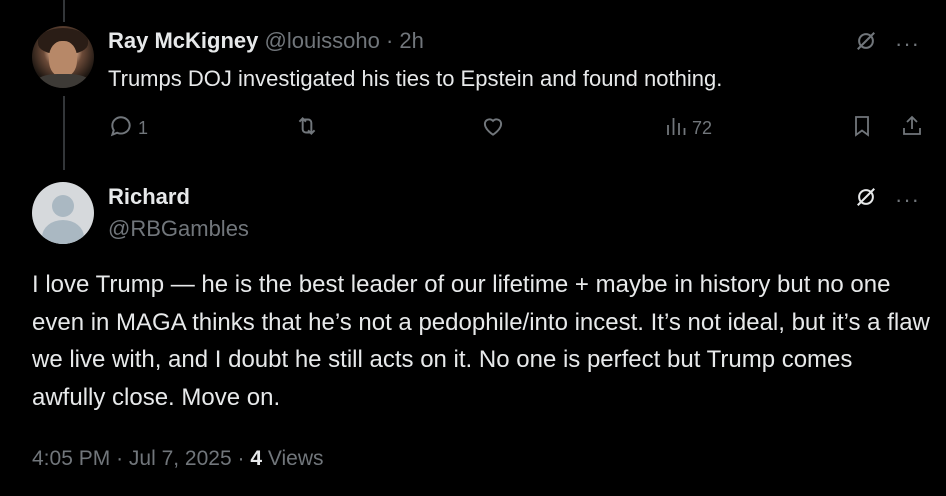 Image resolution: width=946 pixels, height=496 pixels. I want to click on author-name: Ray McKigney, so click(183, 40).